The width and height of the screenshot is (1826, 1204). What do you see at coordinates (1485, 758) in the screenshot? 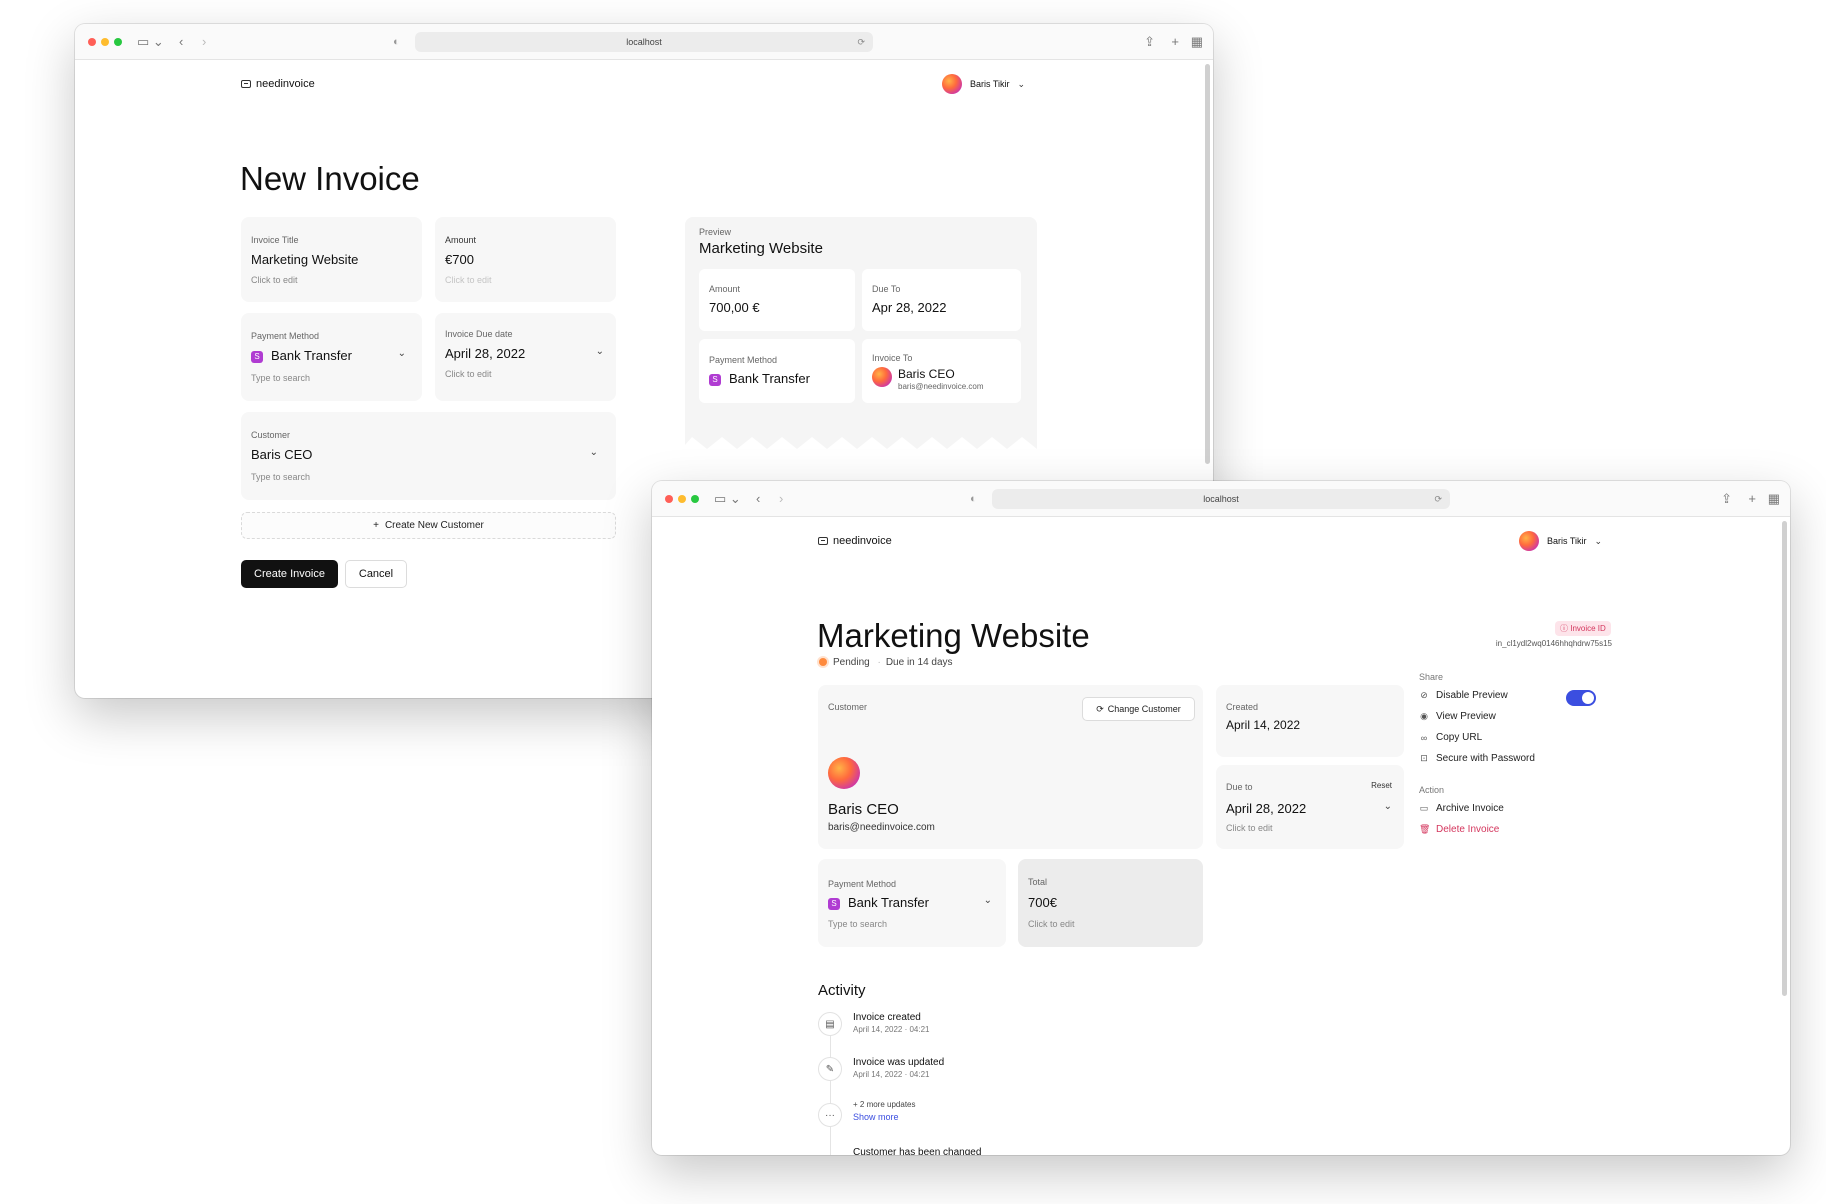
I see `item-label: Secure with Password` at bounding box center [1485, 758].